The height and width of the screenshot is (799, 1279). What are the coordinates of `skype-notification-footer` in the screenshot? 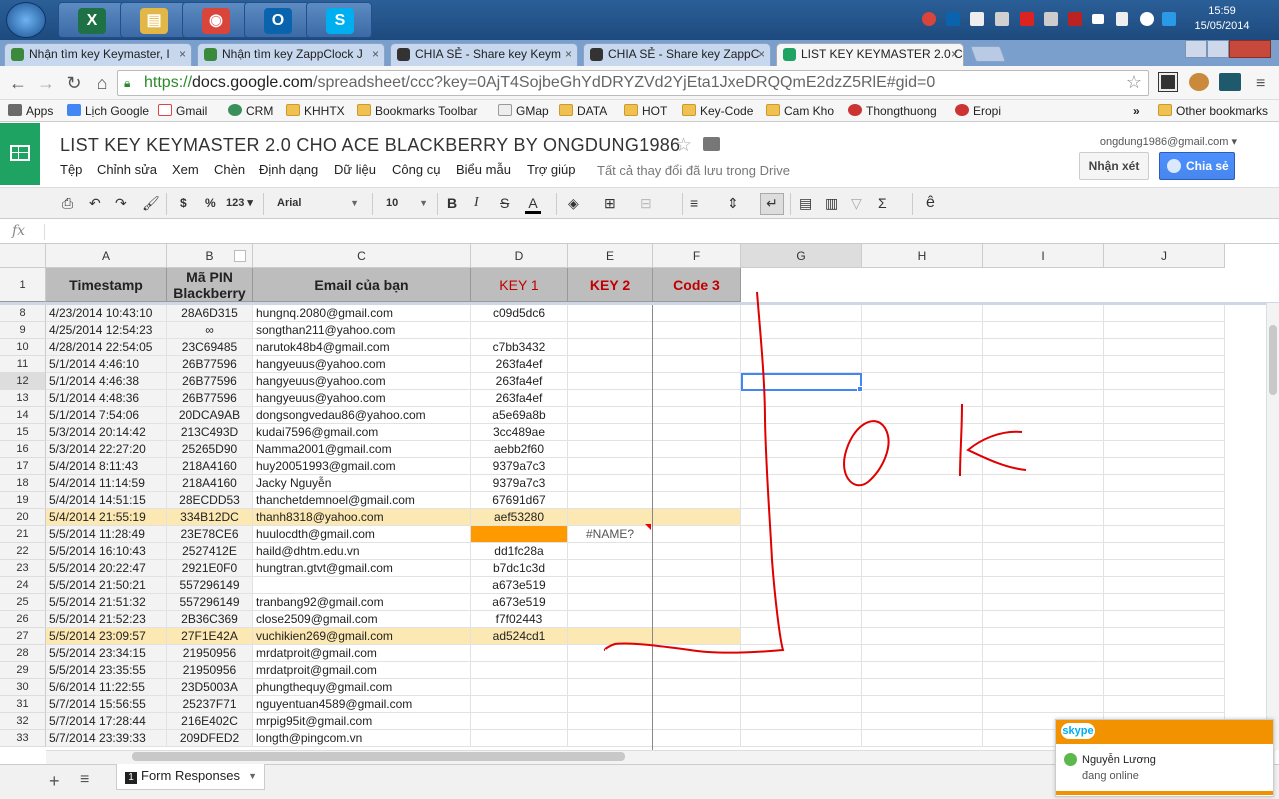 It's located at (1164, 793).